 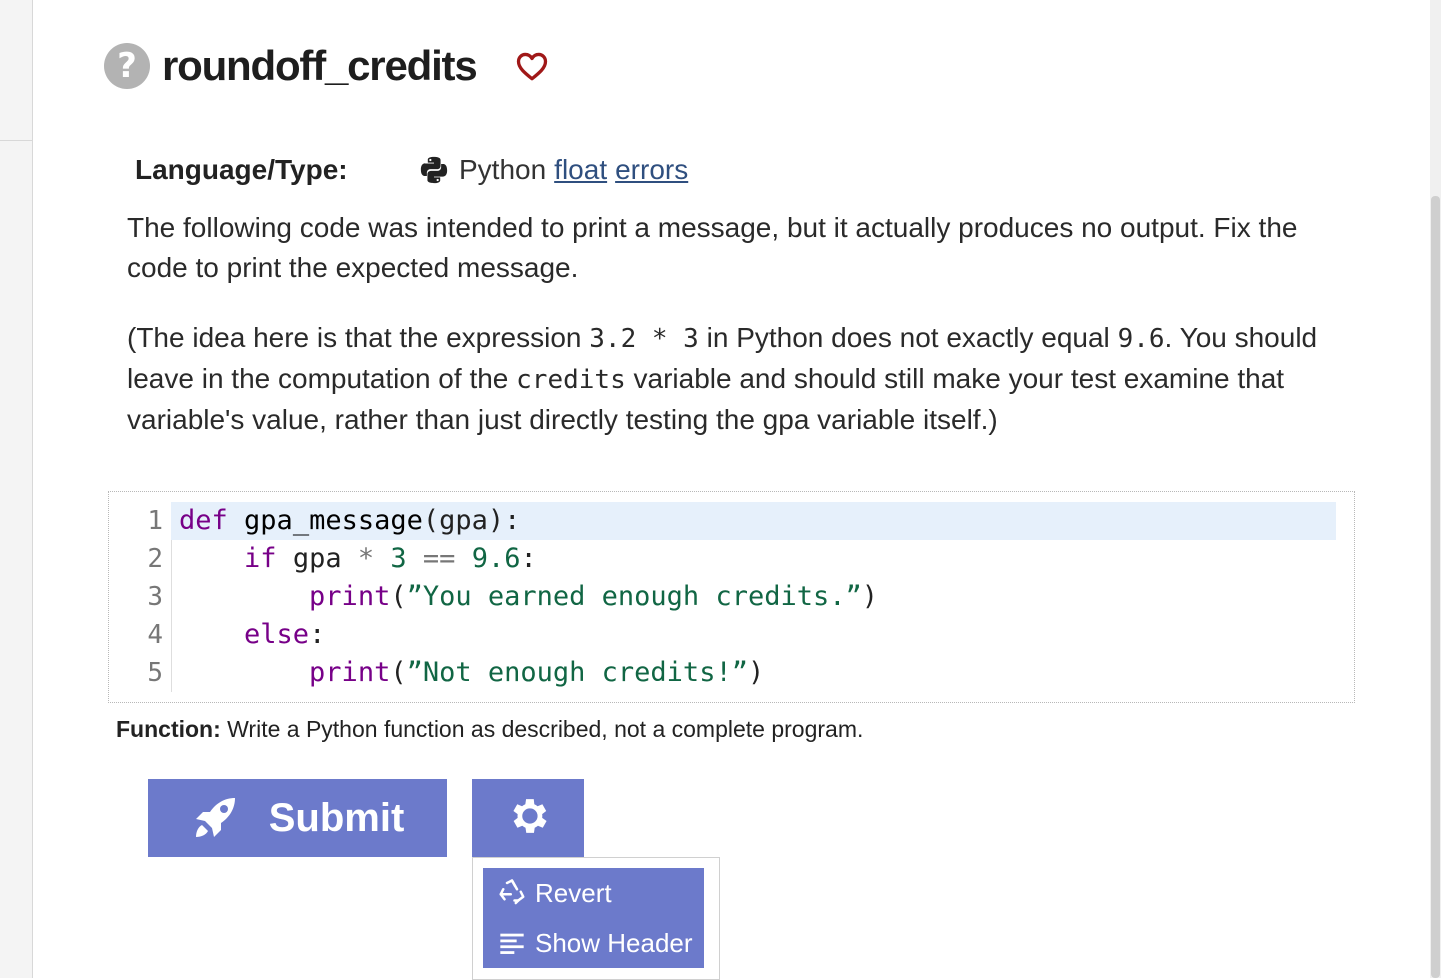 I want to click on problem-title: roundoff_credits, so click(x=320, y=65).